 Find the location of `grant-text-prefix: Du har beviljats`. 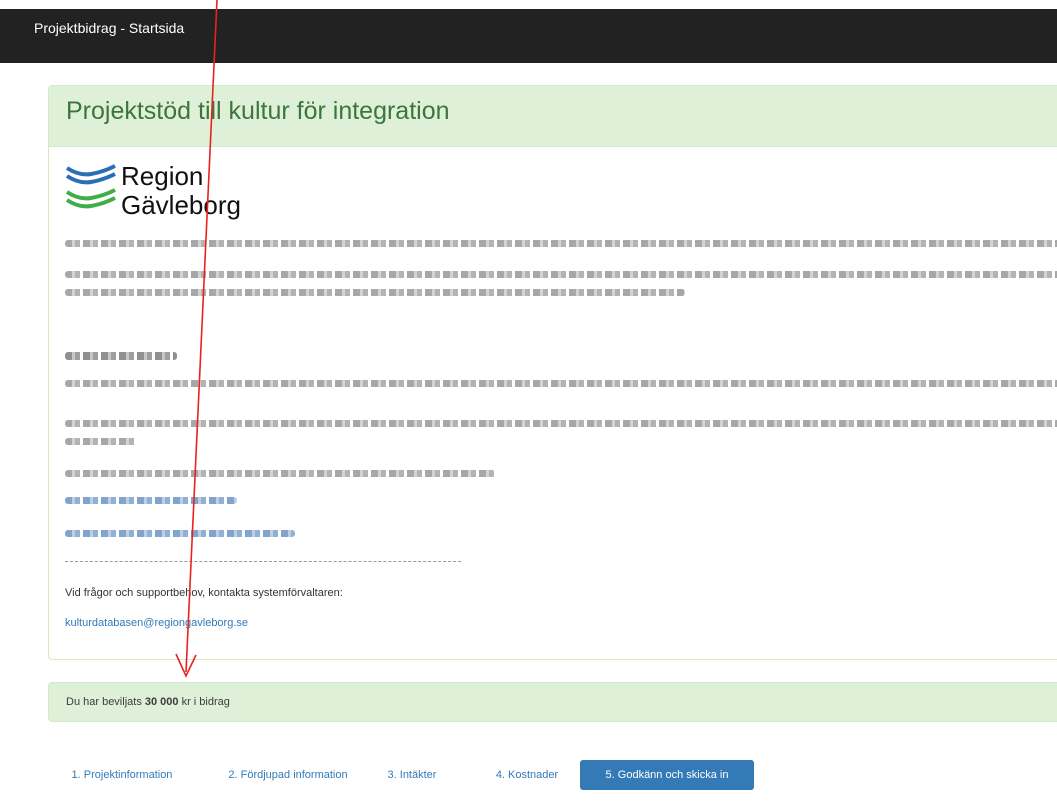

grant-text-prefix: Du har beviljats is located at coordinates (105, 702).